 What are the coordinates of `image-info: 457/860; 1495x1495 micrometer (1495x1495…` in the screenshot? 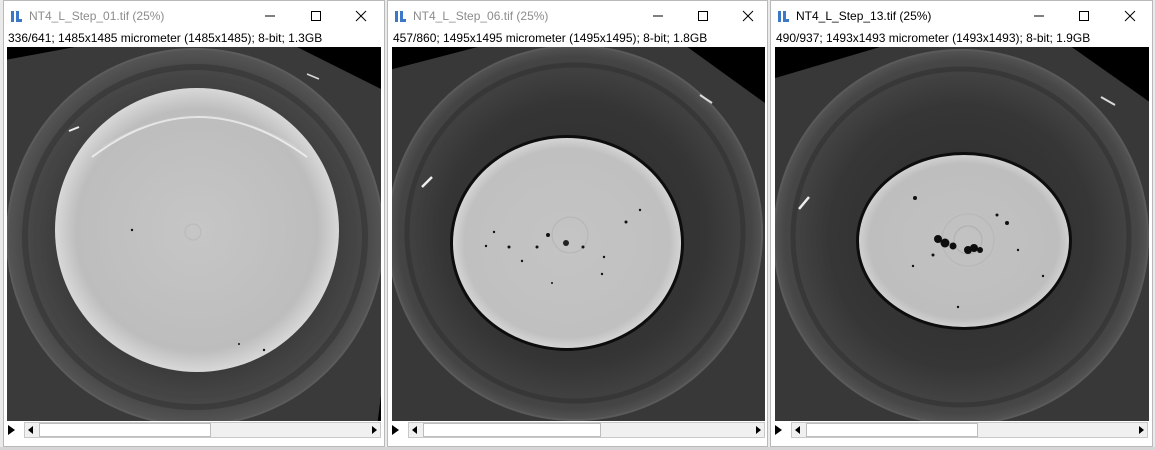 It's located at (550, 38).